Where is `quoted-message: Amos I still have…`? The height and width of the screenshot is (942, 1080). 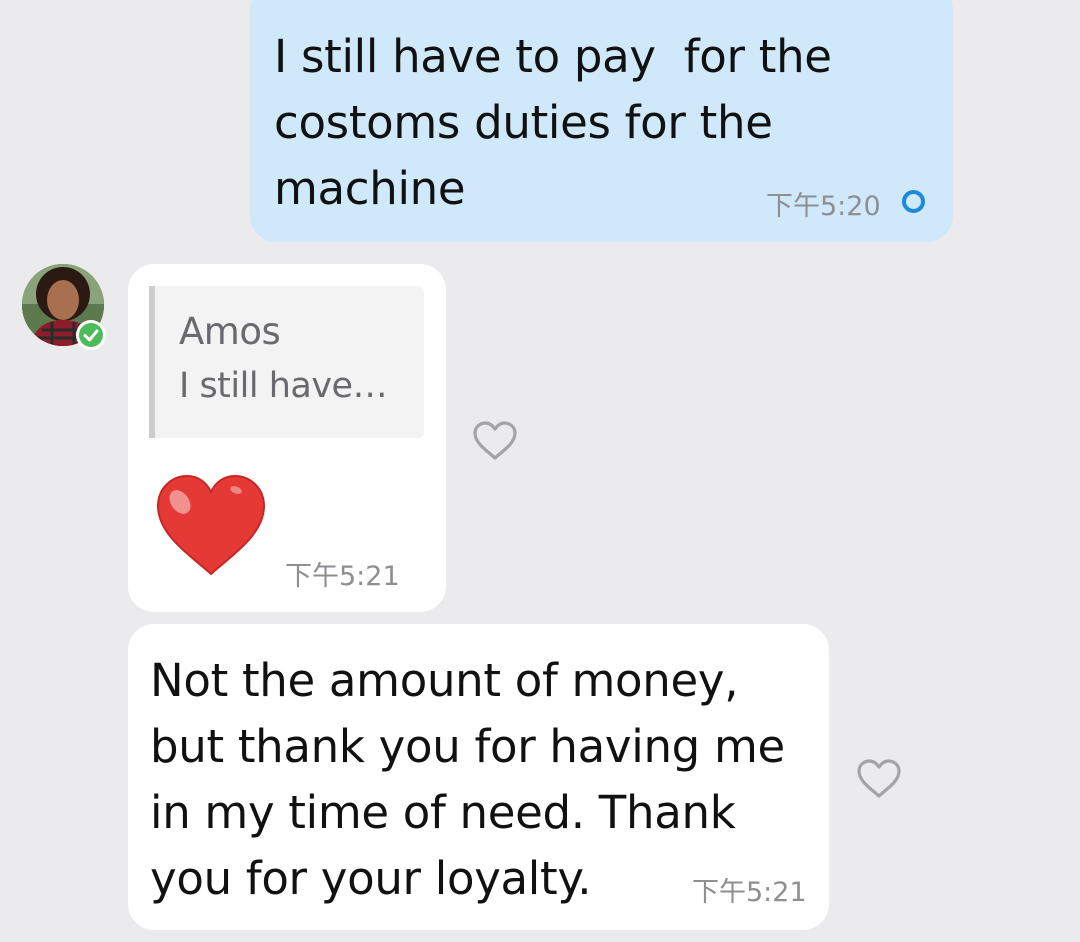
quoted-message: Amos I still have… is located at coordinates (286, 362).